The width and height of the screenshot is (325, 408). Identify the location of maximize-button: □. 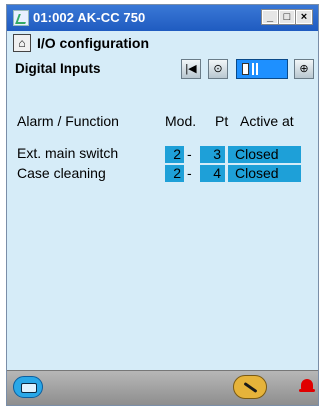
(287, 17).